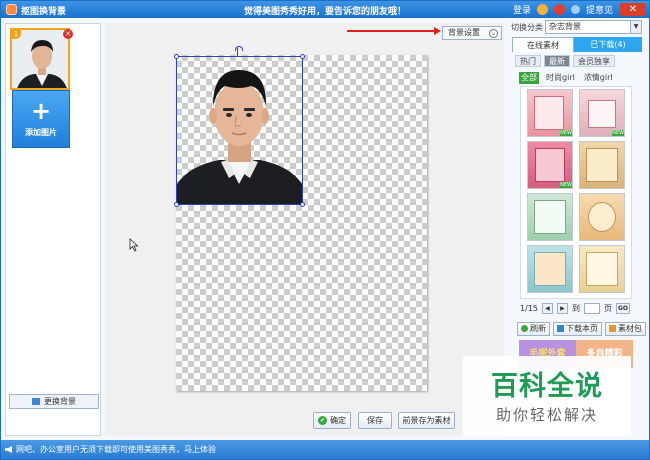  I want to click on check-icon: ✔, so click(322, 420).